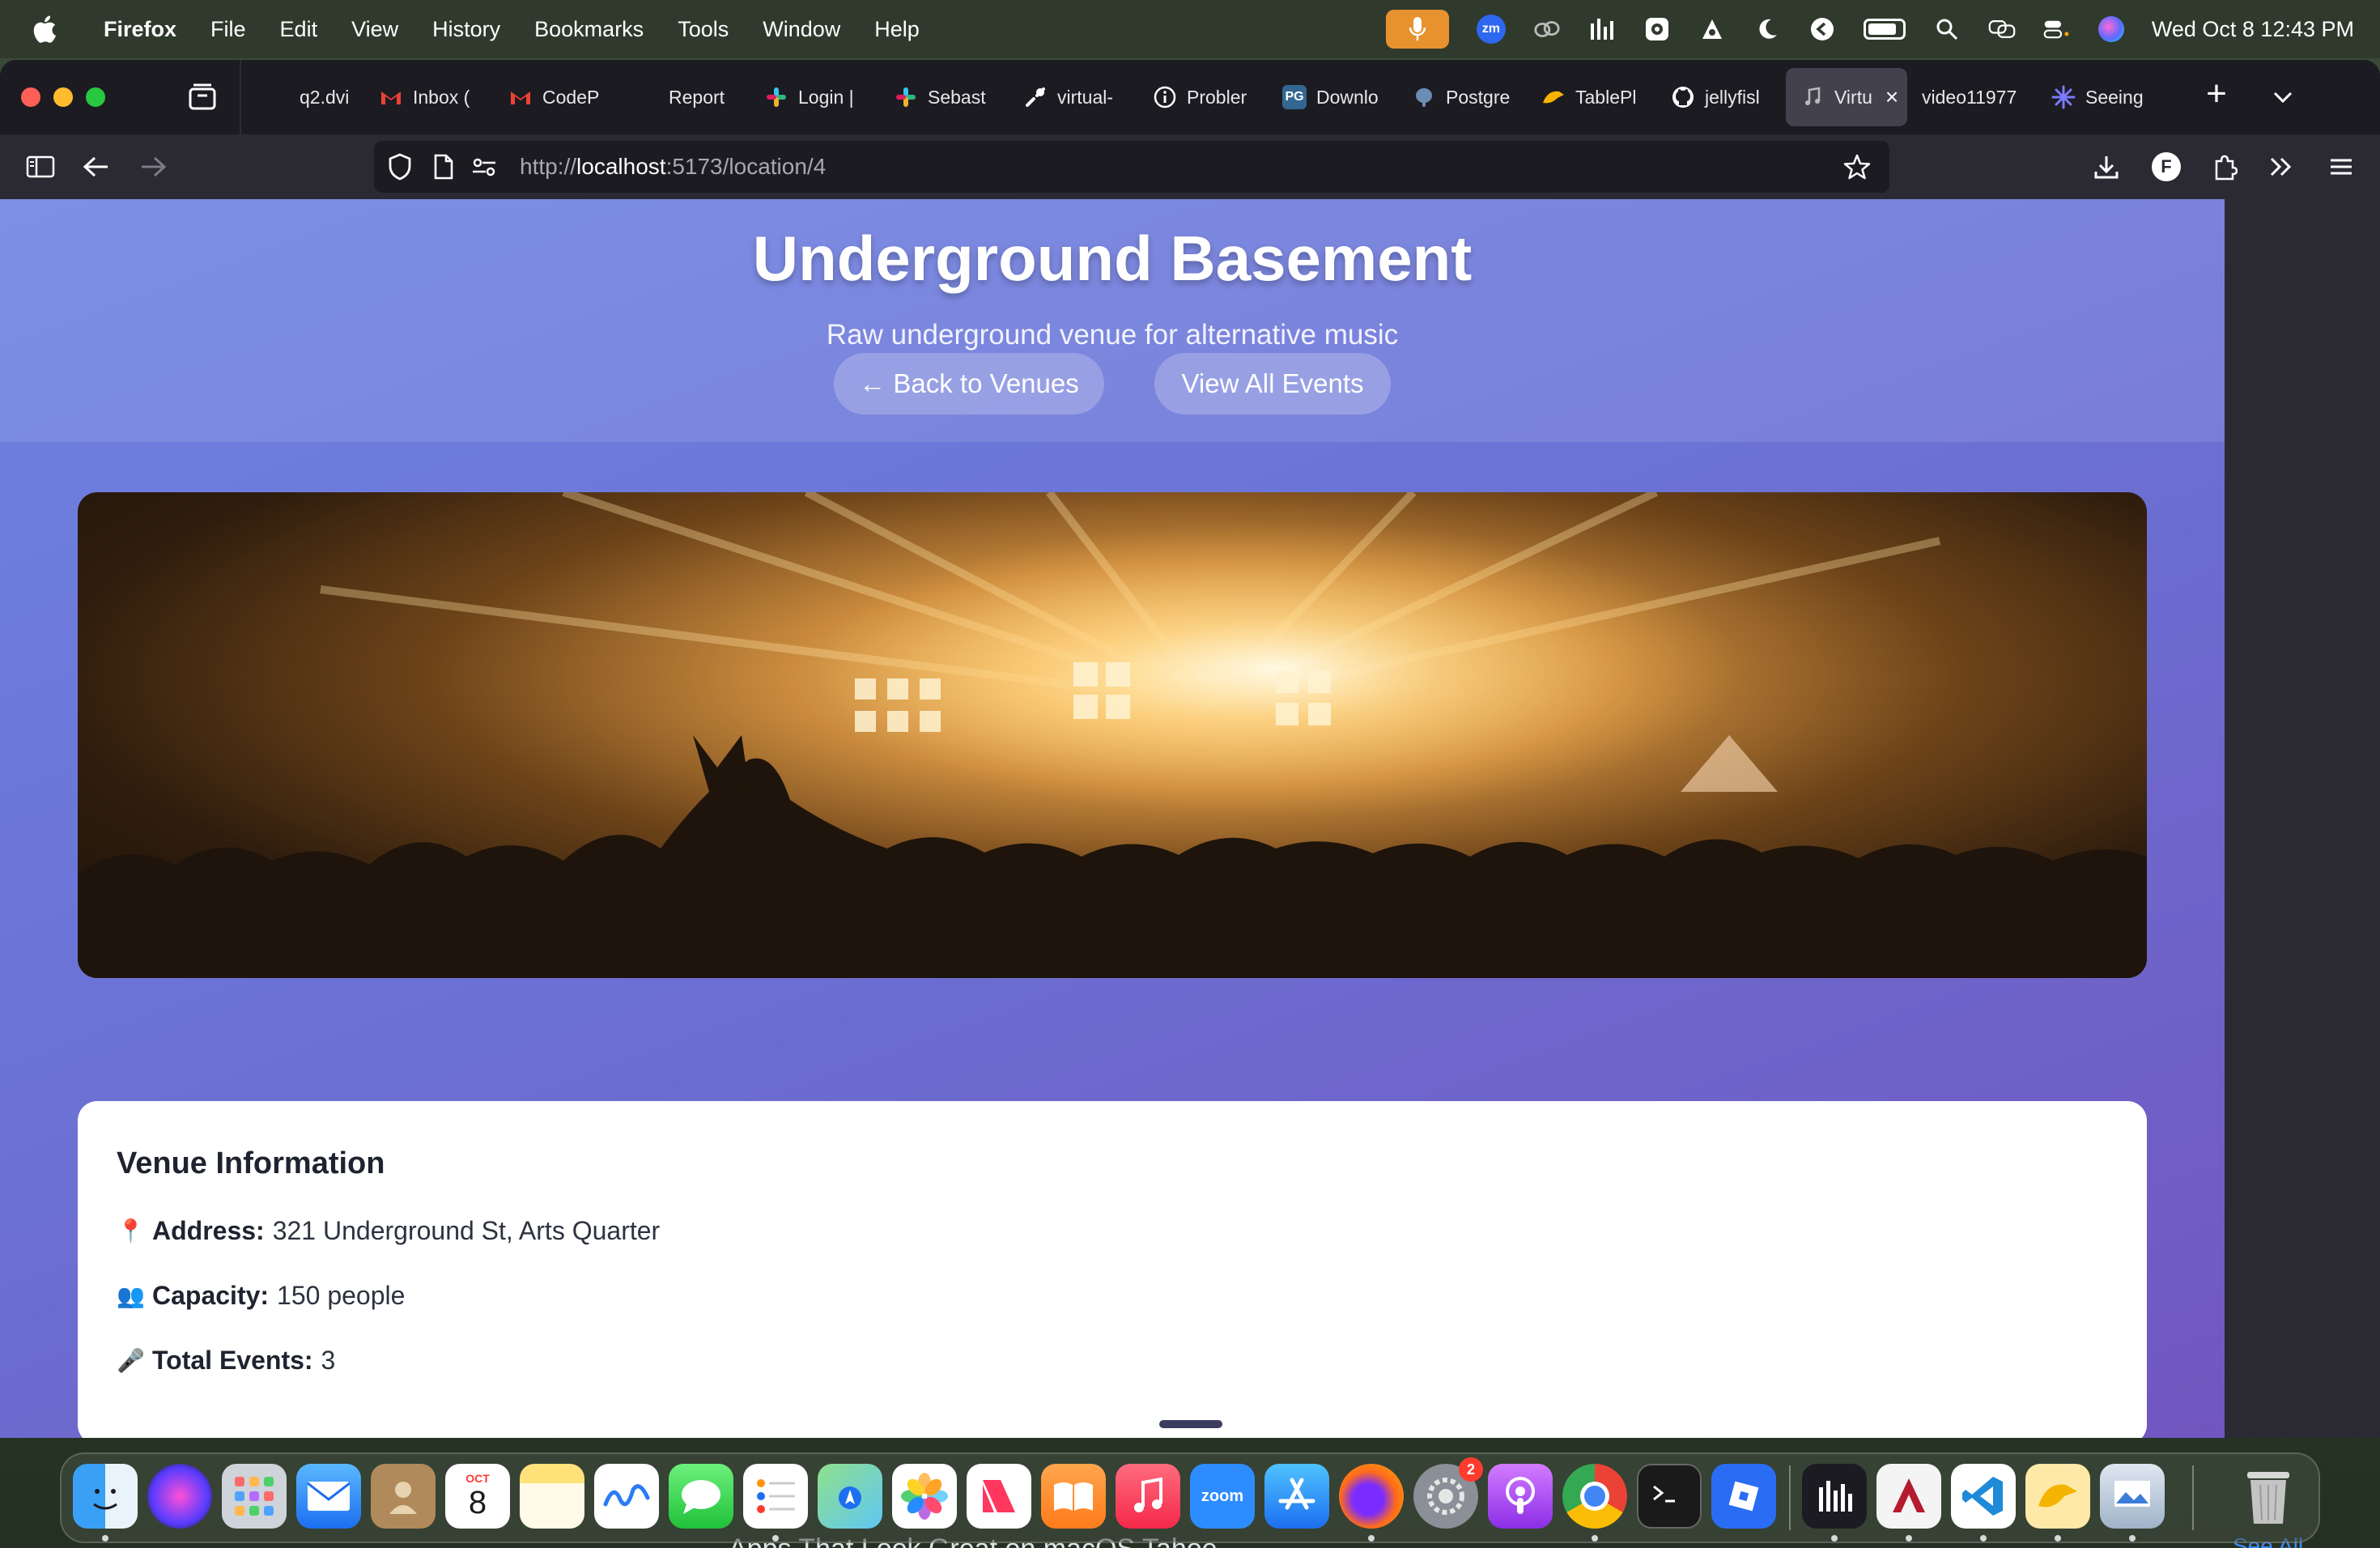 Image resolution: width=2380 pixels, height=1548 pixels. I want to click on new-tab-button: +, so click(2216, 95).